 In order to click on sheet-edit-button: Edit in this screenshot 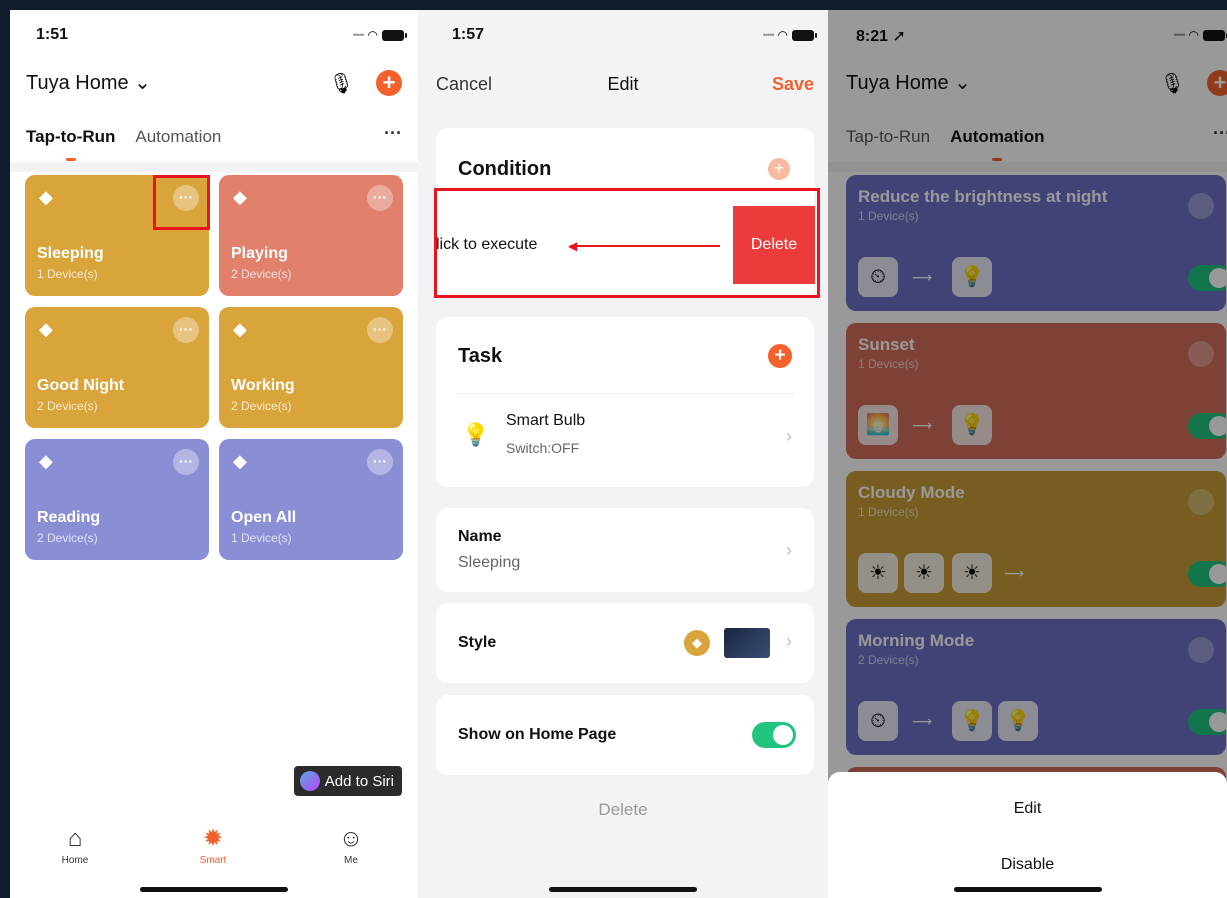, I will do `click(1027, 809)`.